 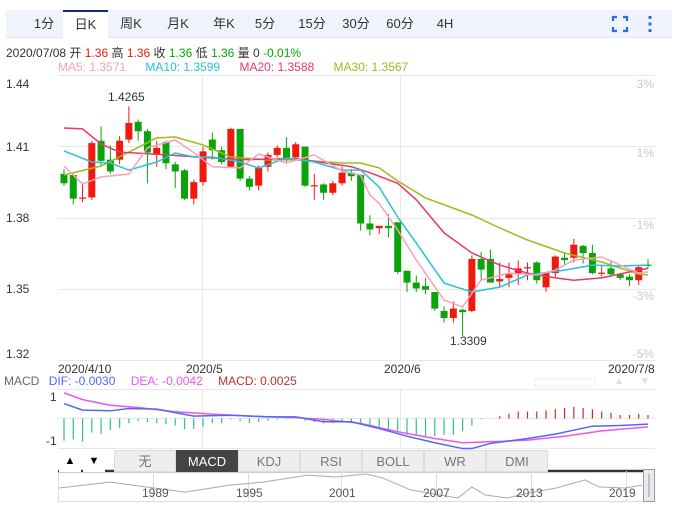 What do you see at coordinates (402, 369) in the screenshot?
I see `x-tick: 2020/6` at bounding box center [402, 369].